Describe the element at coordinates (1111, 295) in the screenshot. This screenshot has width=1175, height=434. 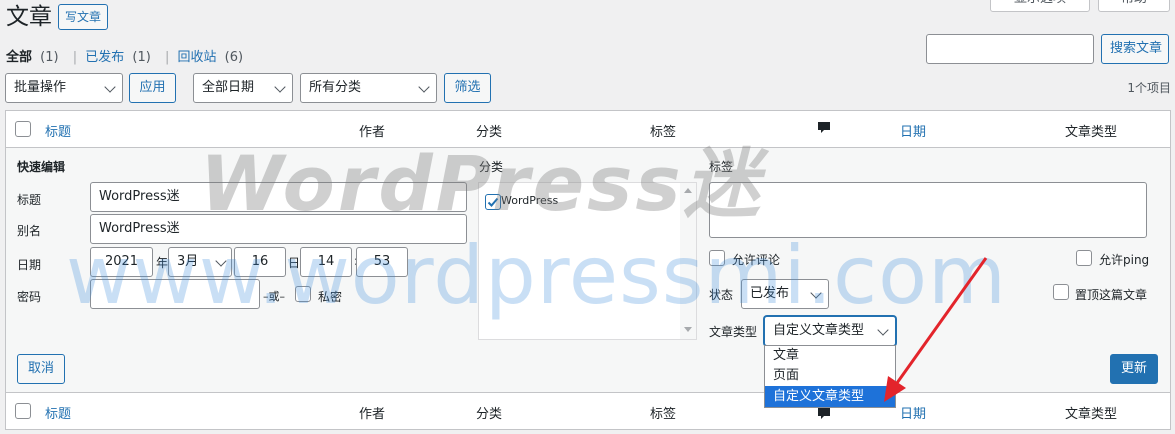
I see `sticky-label: 置顶这篇文章` at that location.